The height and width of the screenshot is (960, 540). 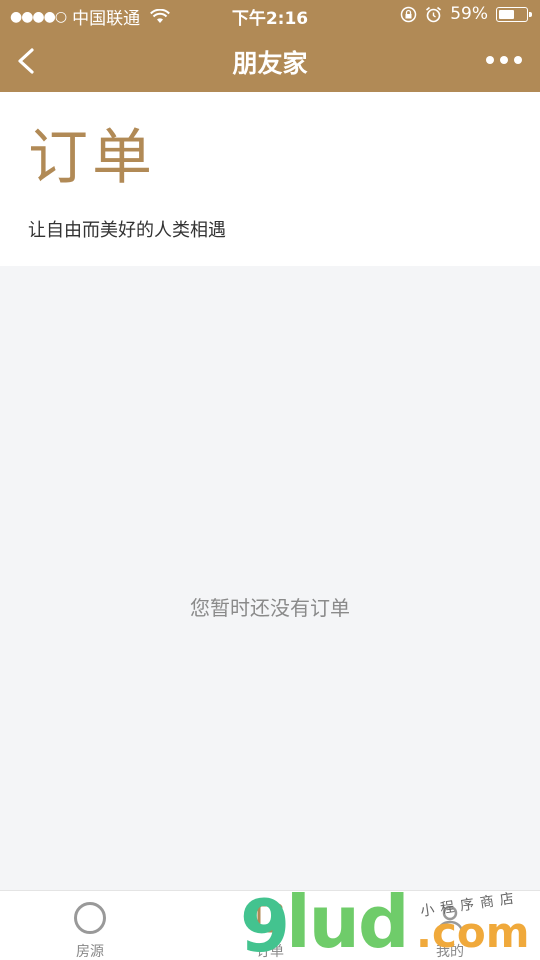 What do you see at coordinates (270, 63) in the screenshot?
I see `nav-title: 朋友家` at bounding box center [270, 63].